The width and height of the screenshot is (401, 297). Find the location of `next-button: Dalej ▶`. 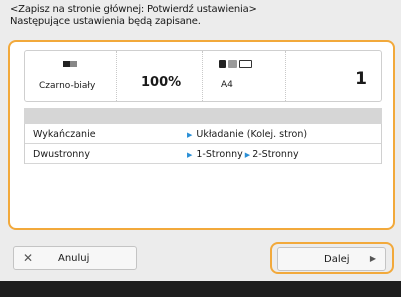

next-button: Dalej ▶ is located at coordinates (331, 259).